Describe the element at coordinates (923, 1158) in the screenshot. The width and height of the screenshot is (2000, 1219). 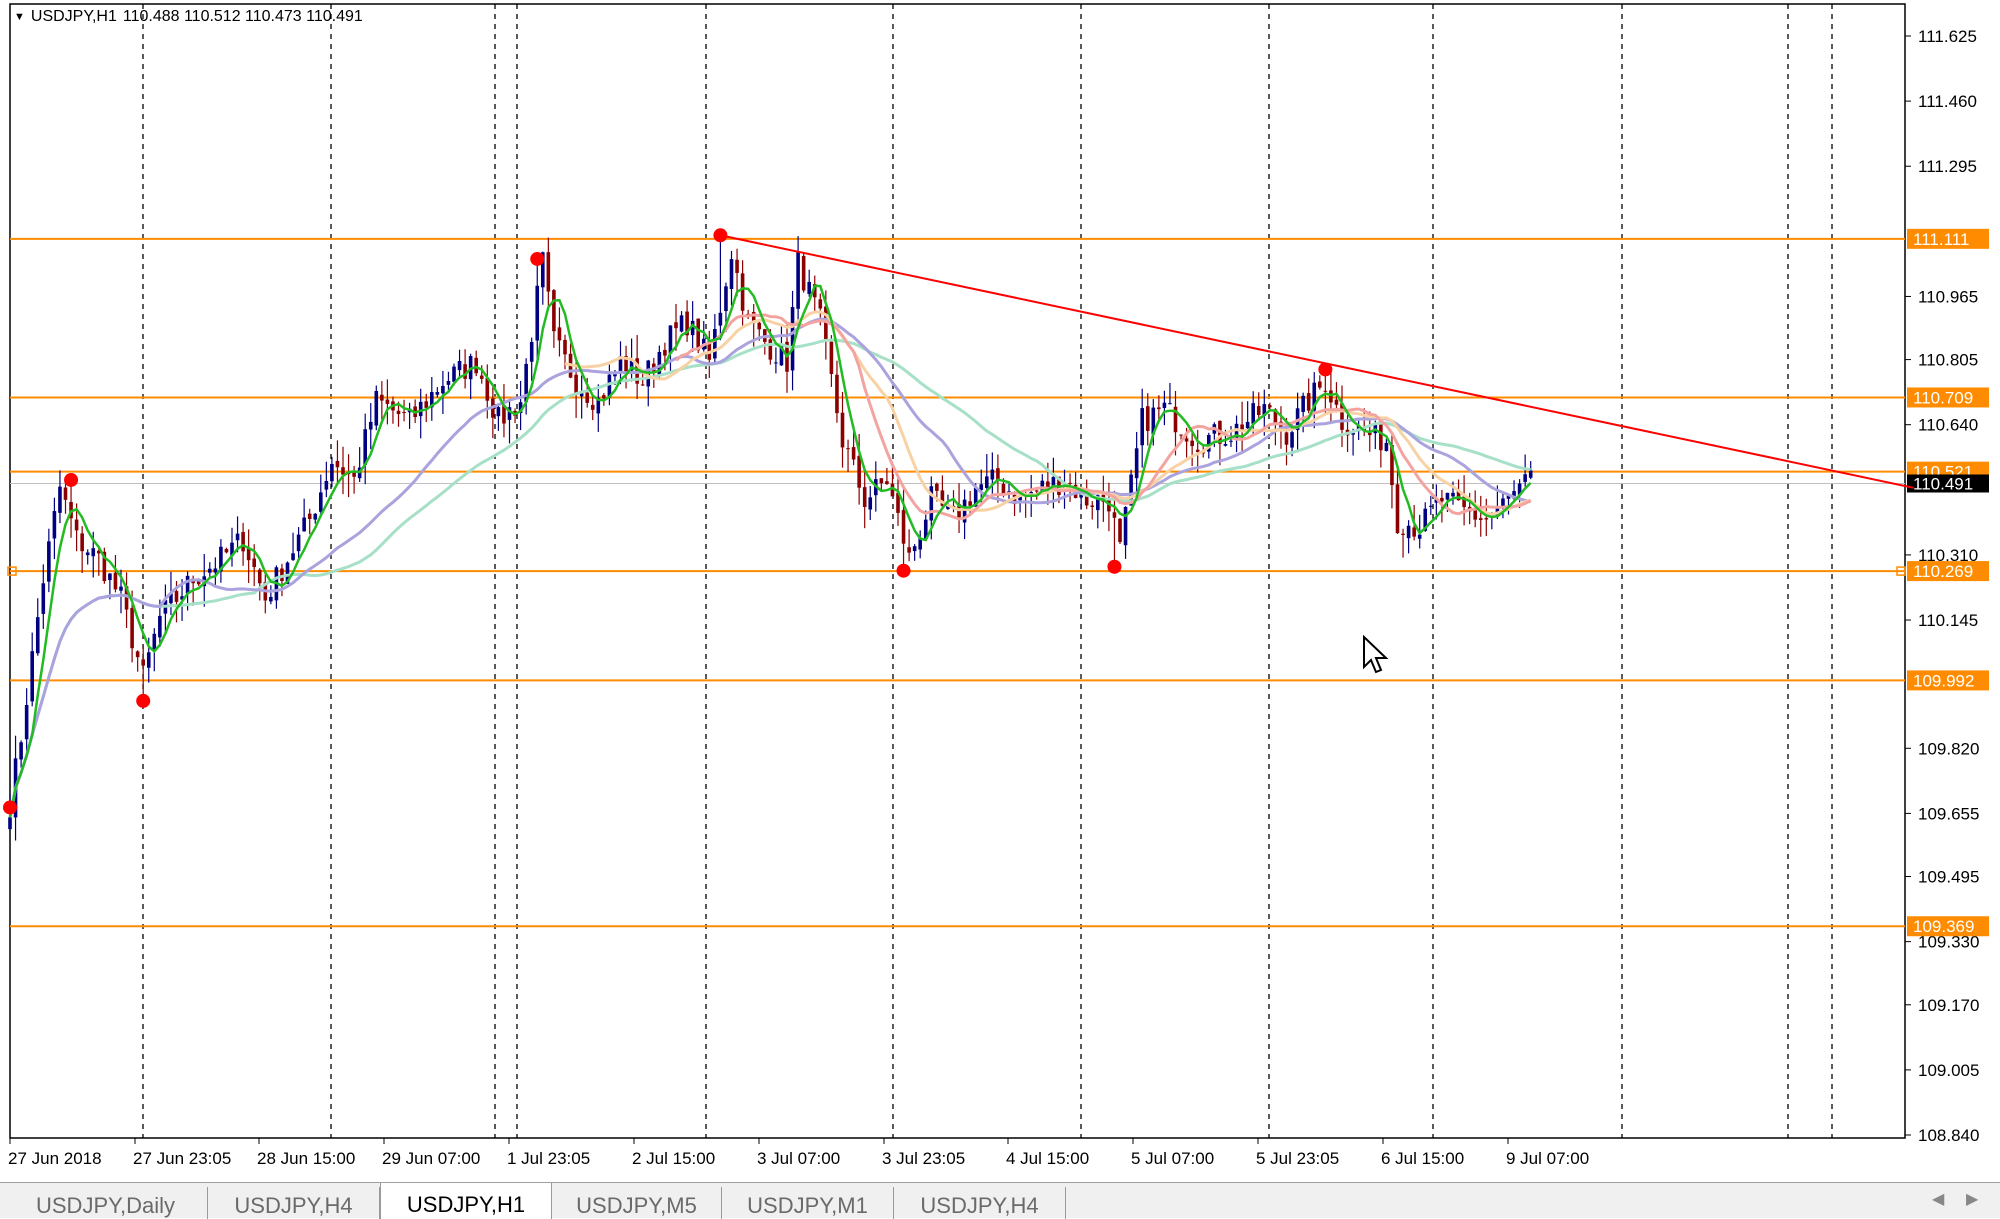
I see `x-tick-label: 3 Jul 23:05` at that location.